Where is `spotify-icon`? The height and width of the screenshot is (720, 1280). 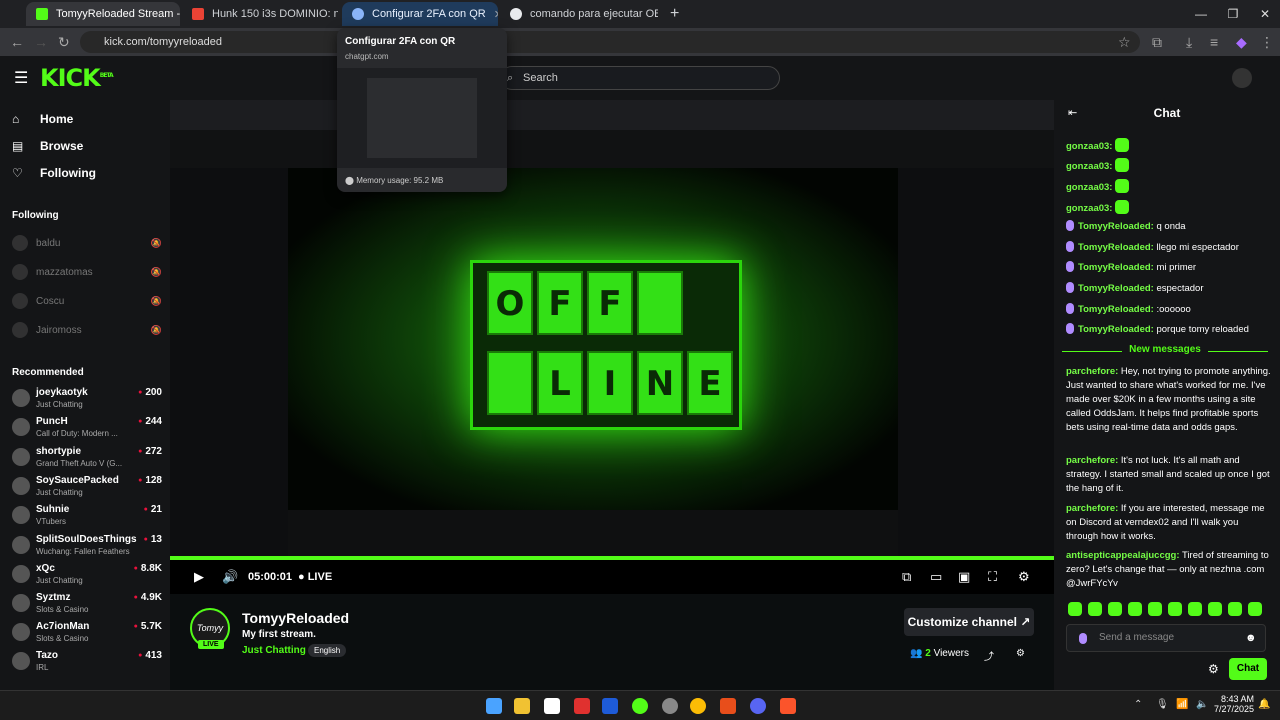 spotify-icon is located at coordinates (640, 706).